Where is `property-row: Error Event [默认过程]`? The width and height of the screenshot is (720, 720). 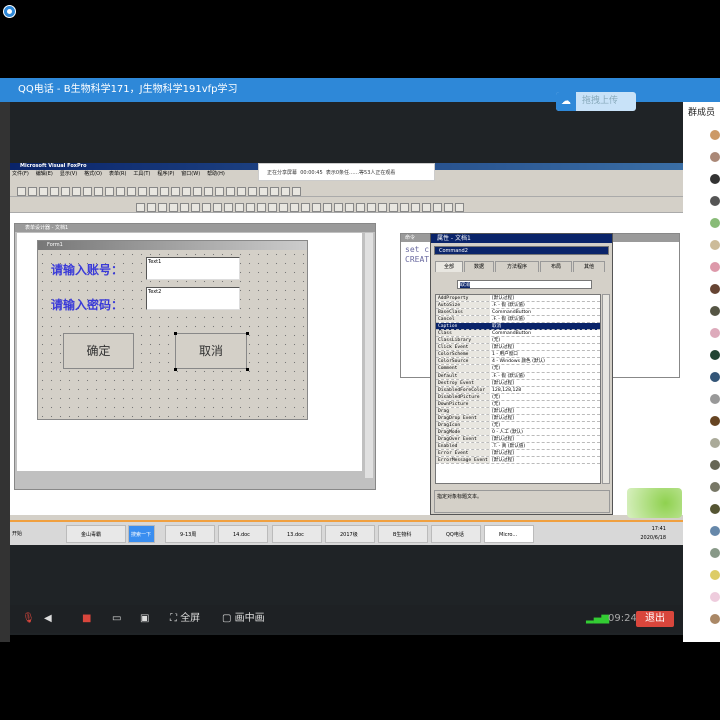
property-row: Error Event [默认过程] is located at coordinates (518, 454).